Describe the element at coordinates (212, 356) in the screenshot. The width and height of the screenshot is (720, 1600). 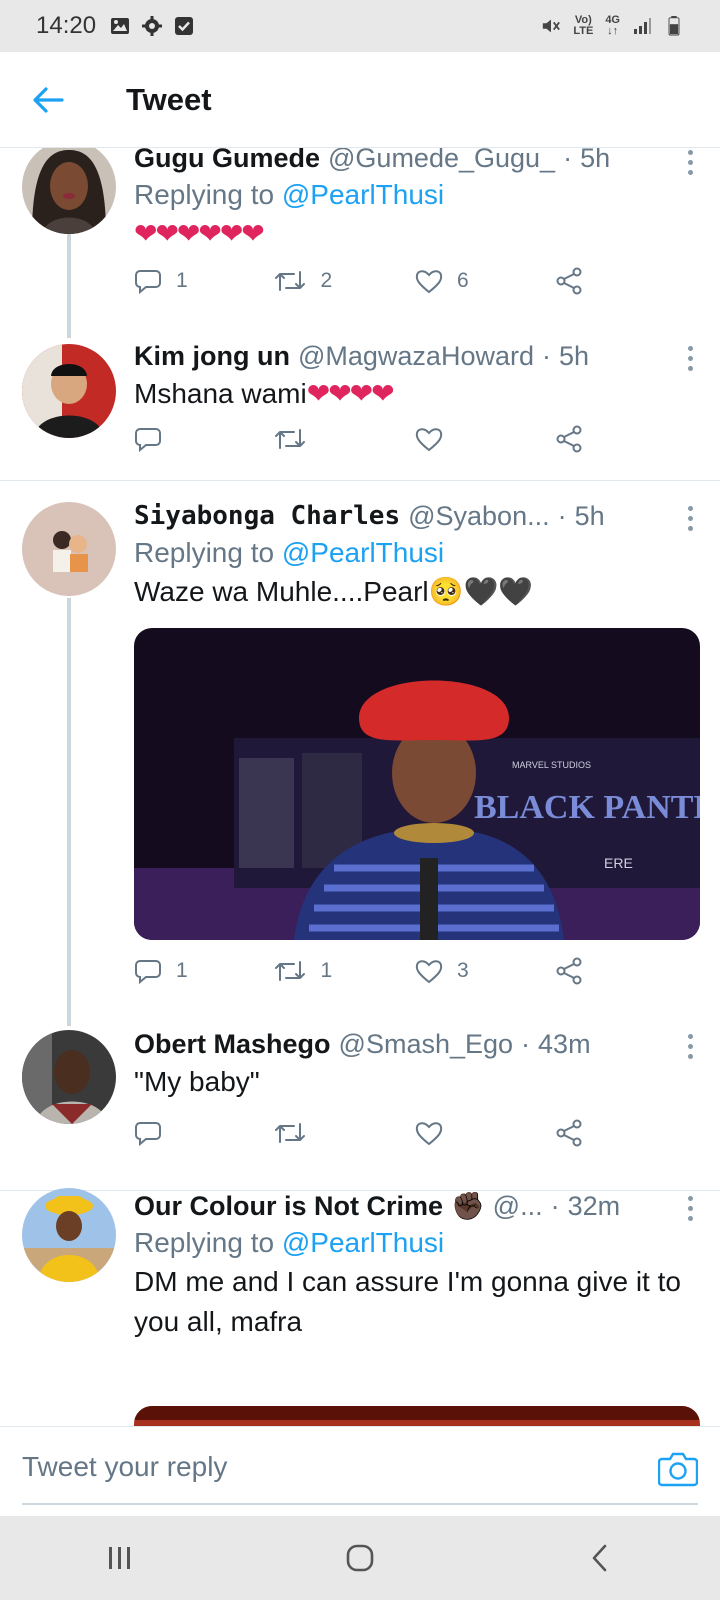
I see `display-name: Kim jong un` at that location.